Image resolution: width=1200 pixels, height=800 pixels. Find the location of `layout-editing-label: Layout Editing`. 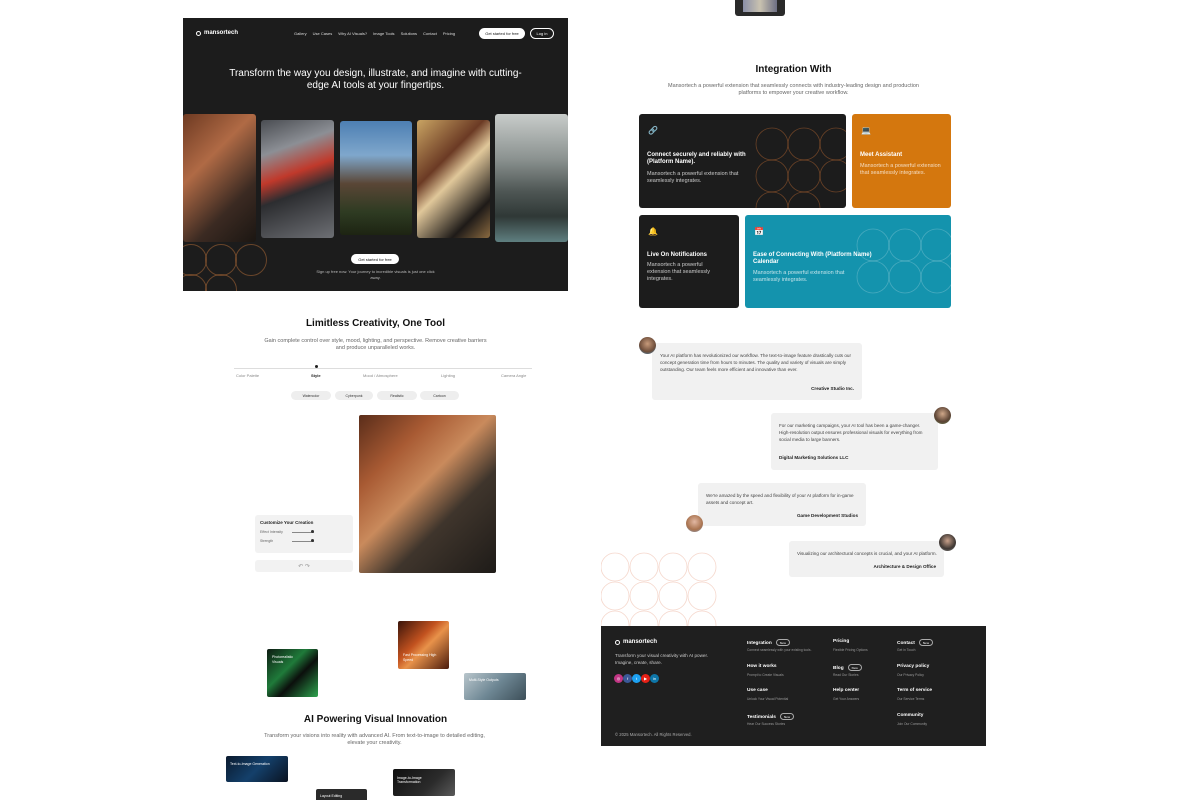

layout-editing-label: Layout Editing is located at coordinates (331, 796).